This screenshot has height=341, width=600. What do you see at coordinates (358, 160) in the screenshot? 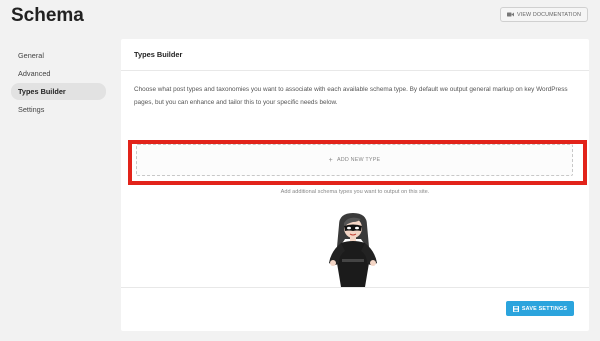
I see `add-new-type-label: ADD NEW TYPE` at bounding box center [358, 160].